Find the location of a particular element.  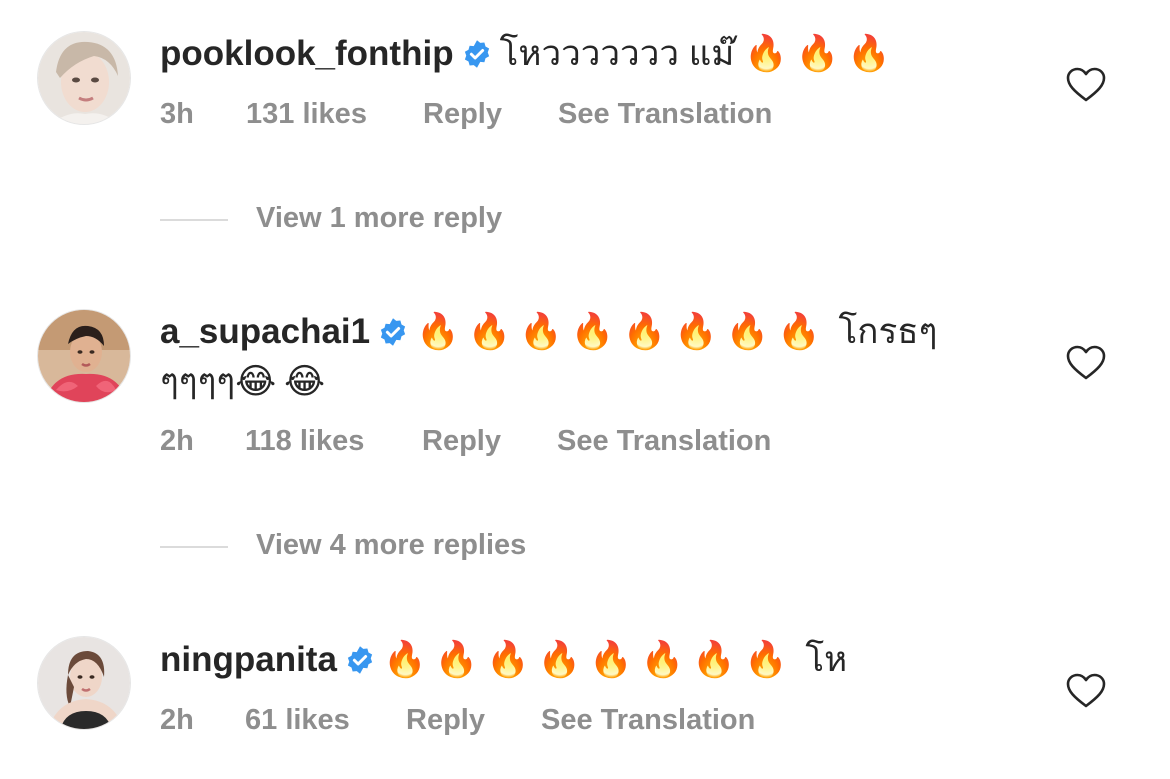

username: pooklook_fonthip is located at coordinates (307, 53).